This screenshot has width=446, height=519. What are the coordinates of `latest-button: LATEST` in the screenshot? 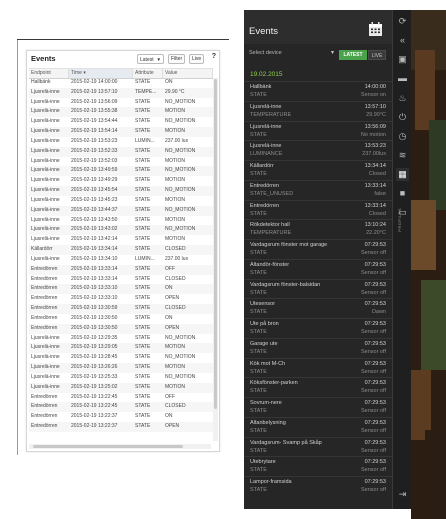 It's located at (353, 55).